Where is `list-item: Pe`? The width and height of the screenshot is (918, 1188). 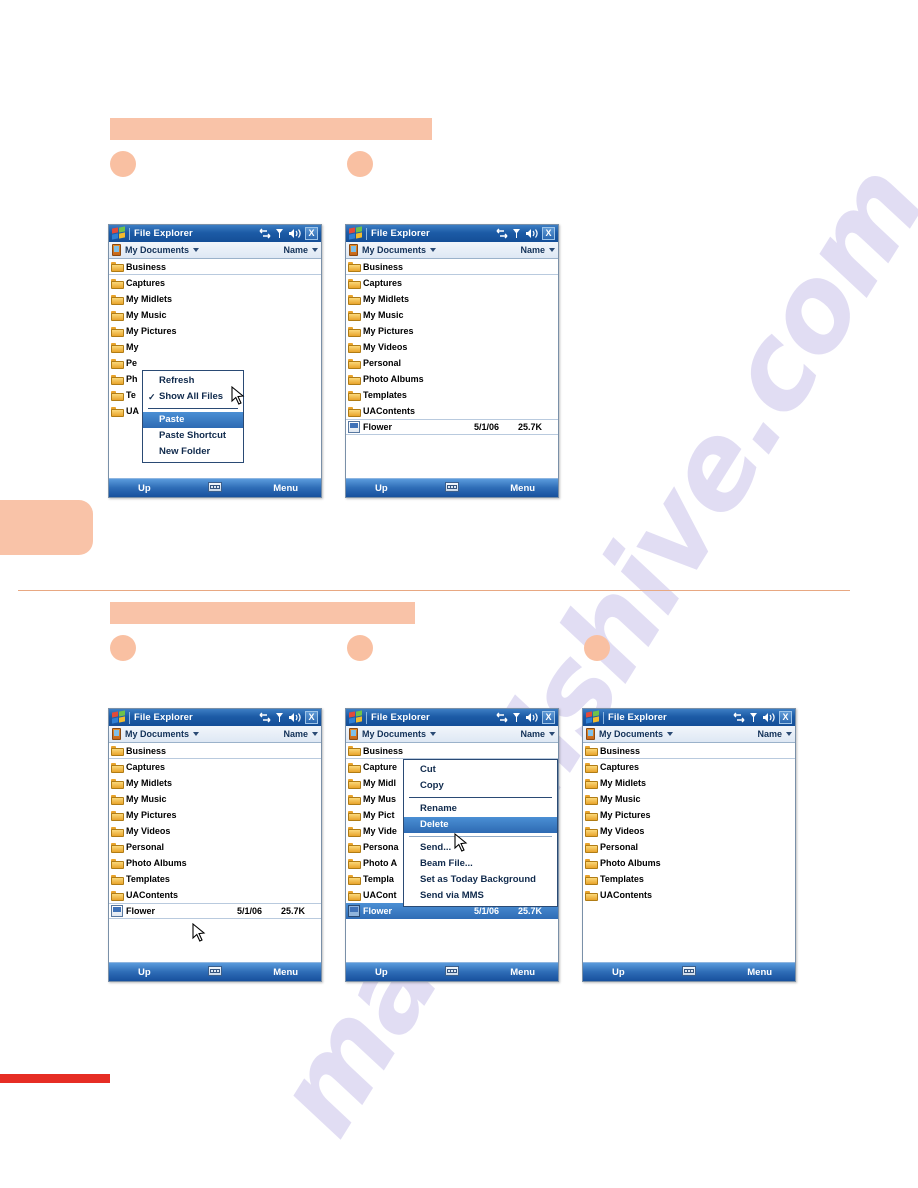 list-item: Pe is located at coordinates (215, 363).